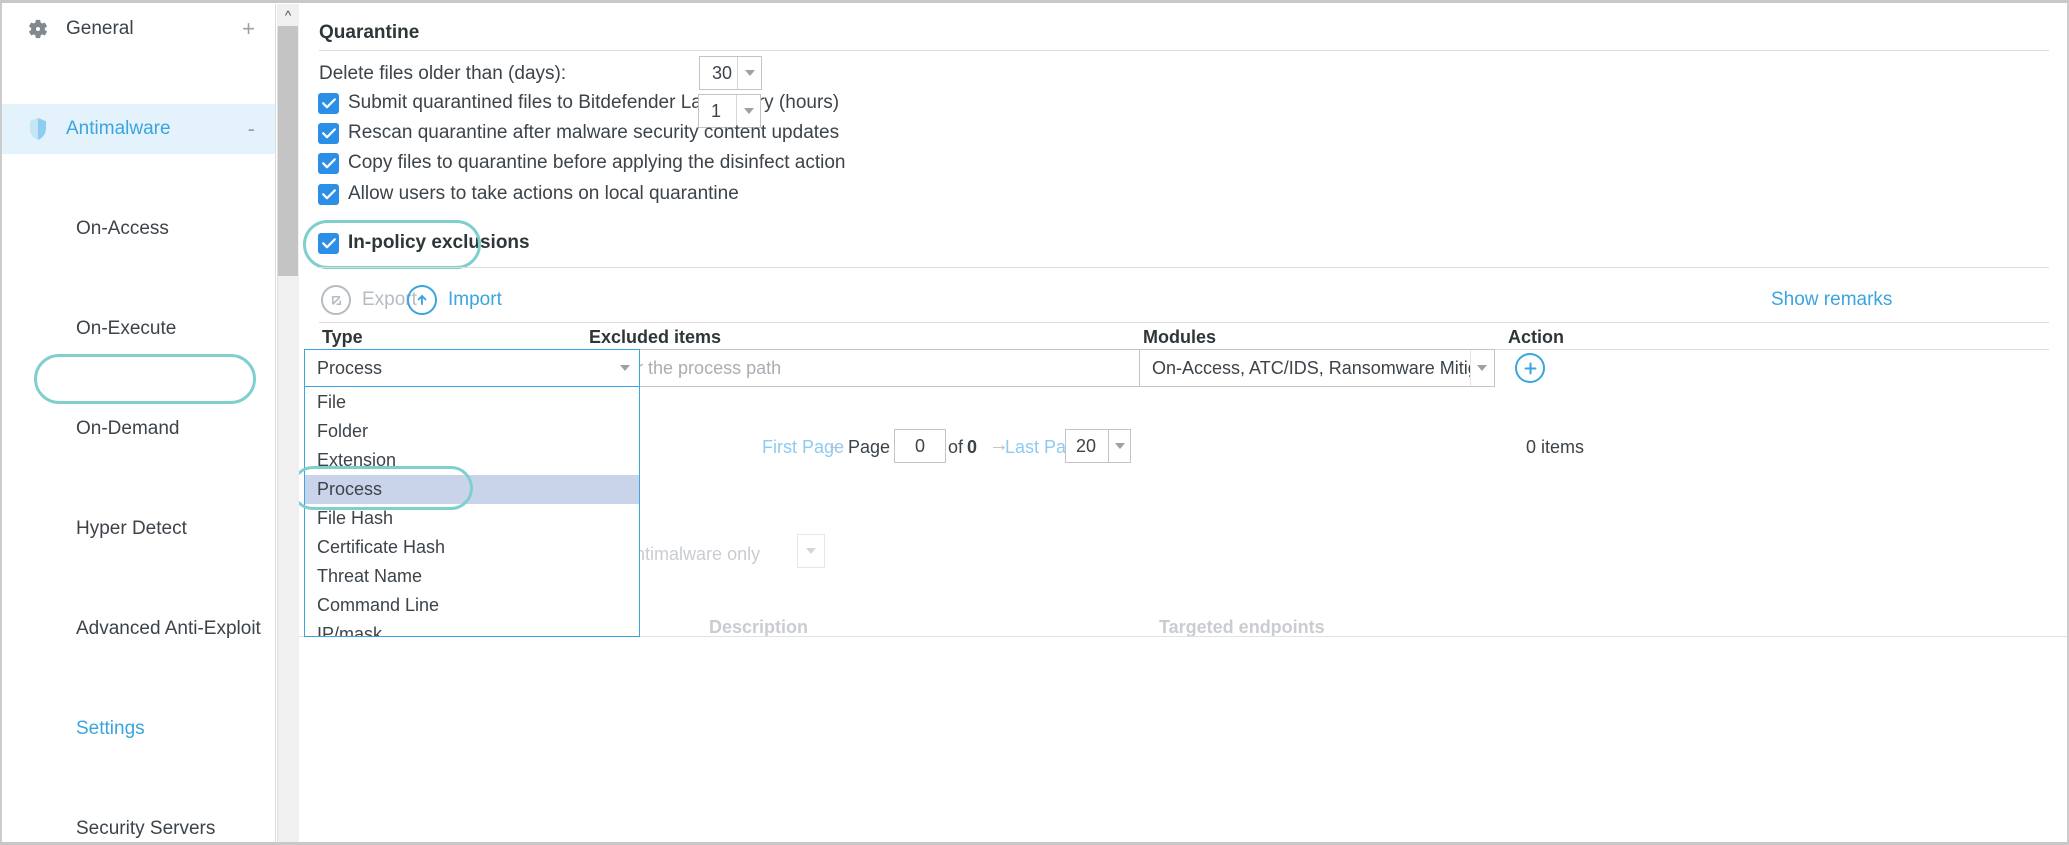 The image size is (2069, 845). What do you see at coordinates (1242, 627) in the screenshot?
I see `background-column-header-targeted-endpoints: Targeted endpoints` at bounding box center [1242, 627].